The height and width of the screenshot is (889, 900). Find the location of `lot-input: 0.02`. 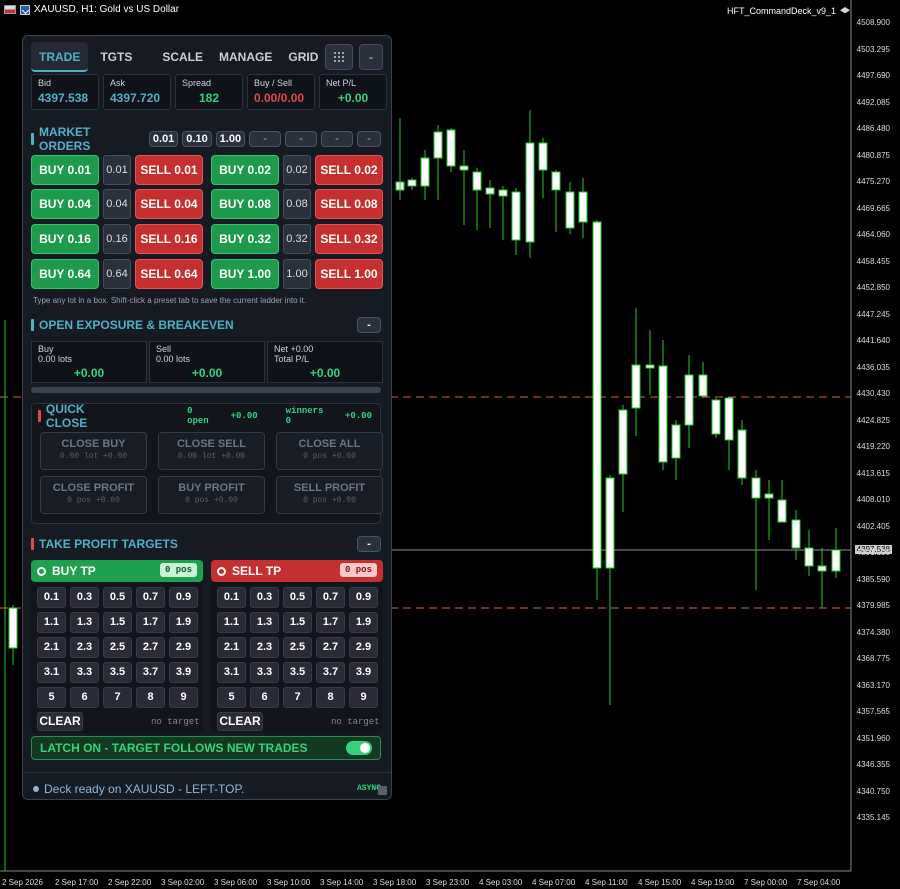

lot-input: 0.02 is located at coordinates (297, 170).